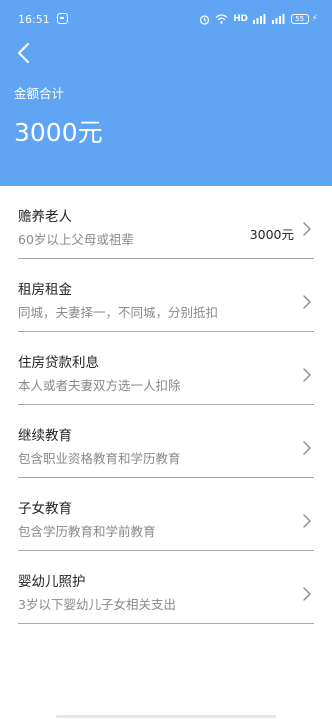 Image resolution: width=332 pixels, height=719 pixels. Describe the element at coordinates (99, 385) in the screenshot. I see `item-description: 本人或者夫妻双方选一人扣除` at that location.